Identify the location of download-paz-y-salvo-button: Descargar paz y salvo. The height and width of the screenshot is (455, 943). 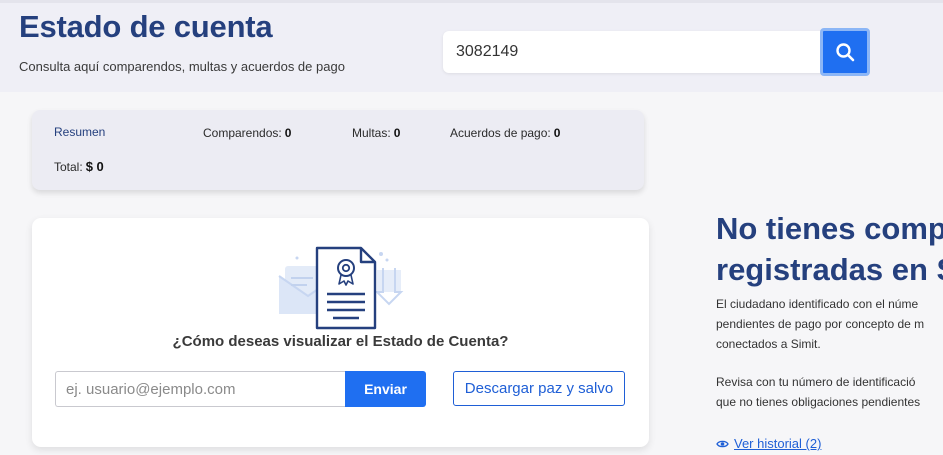
(539, 388).